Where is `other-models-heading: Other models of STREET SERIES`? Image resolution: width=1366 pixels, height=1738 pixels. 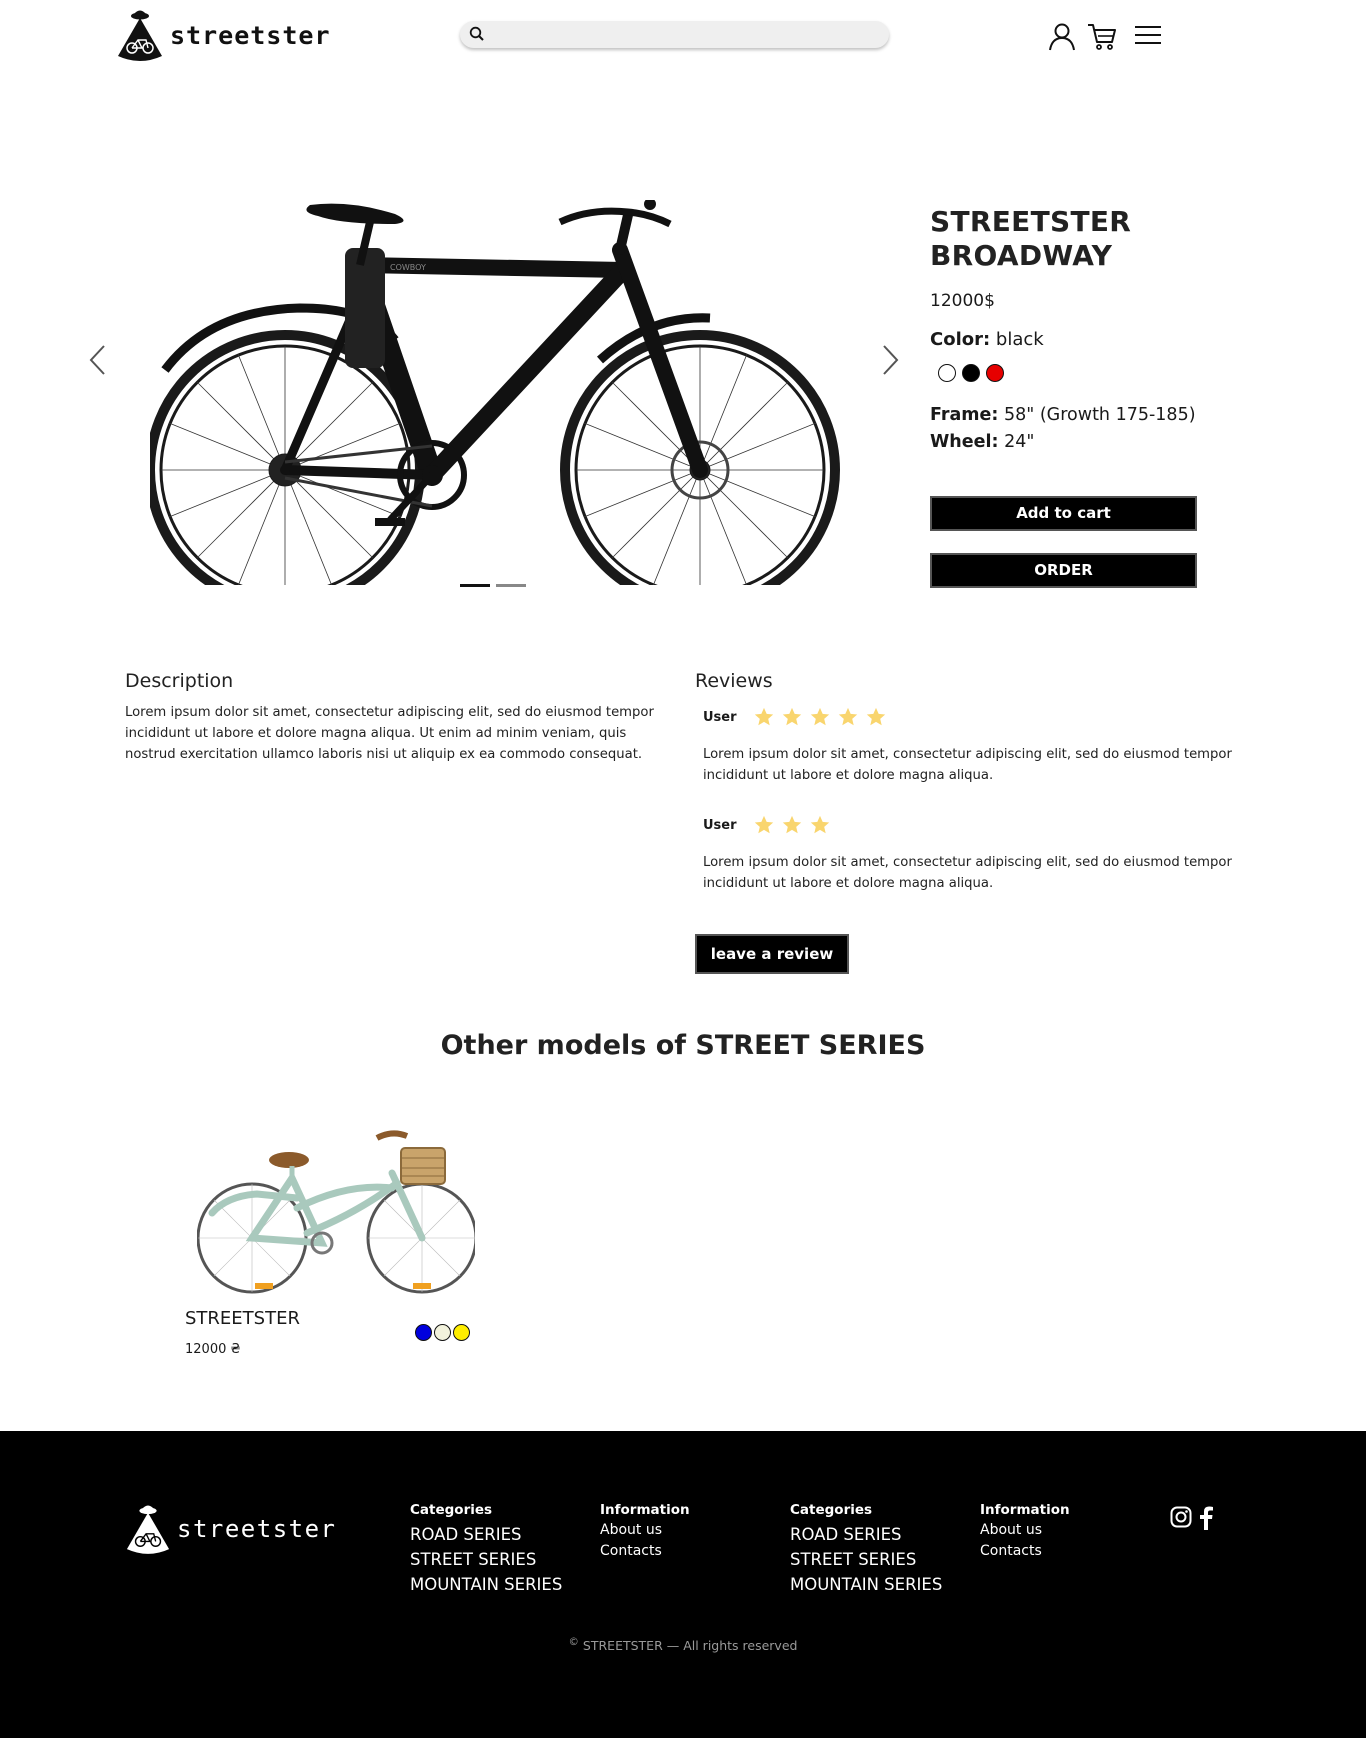
other-models-heading: Other models of STREET SERIES is located at coordinates (683, 1045).